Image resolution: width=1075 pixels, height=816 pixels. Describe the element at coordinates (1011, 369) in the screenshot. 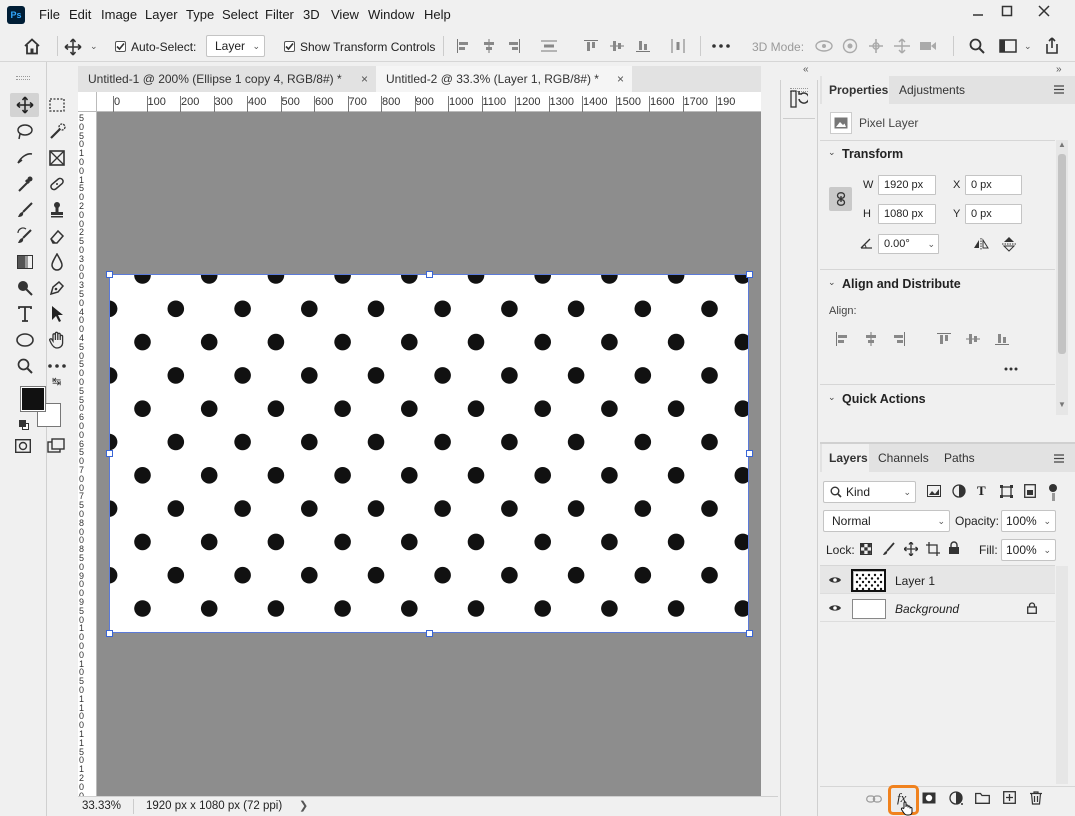

I see `more-align-options-icon` at that location.